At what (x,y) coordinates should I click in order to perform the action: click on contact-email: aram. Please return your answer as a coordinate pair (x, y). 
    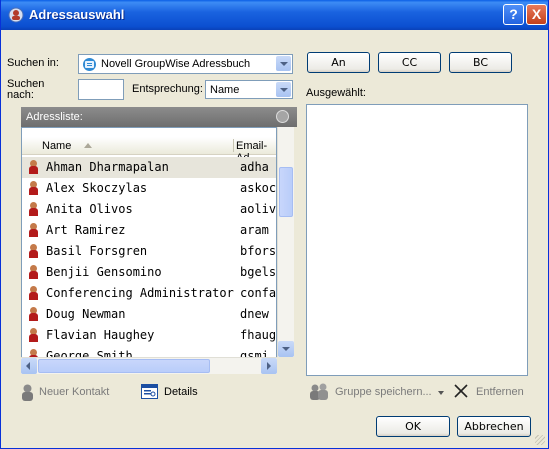
    Looking at the image, I should click on (254, 230).